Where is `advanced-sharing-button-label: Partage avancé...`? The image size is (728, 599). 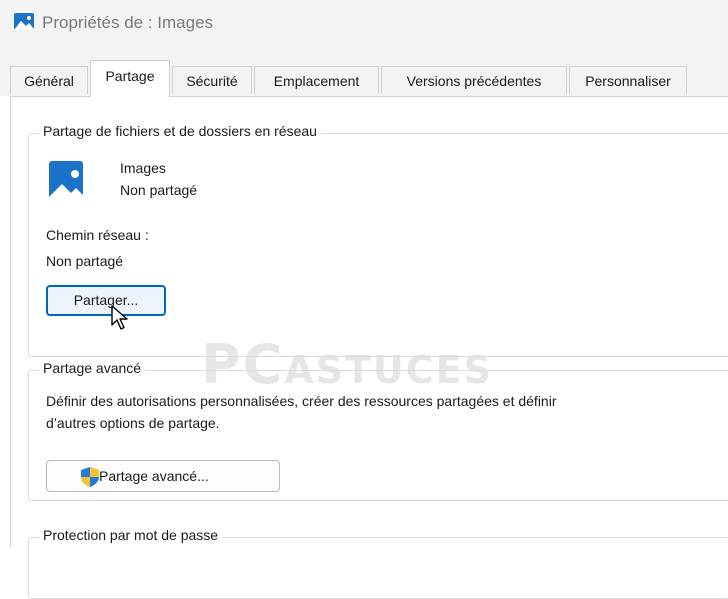
advanced-sharing-button-label: Partage avancé... is located at coordinates (154, 476).